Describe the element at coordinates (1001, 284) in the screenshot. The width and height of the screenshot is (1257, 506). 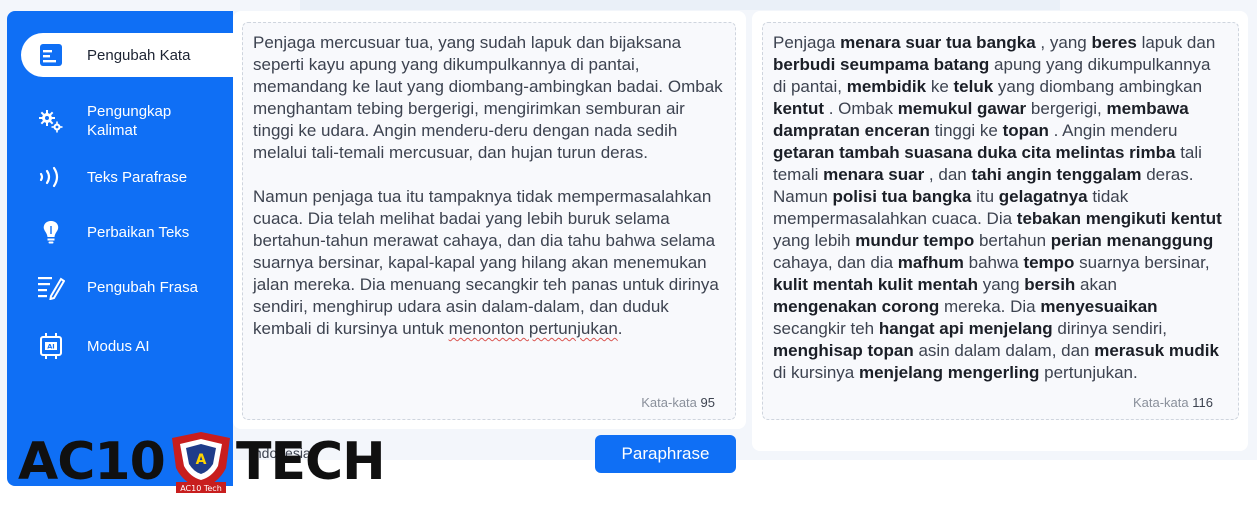
I see `output-segment: yang` at that location.